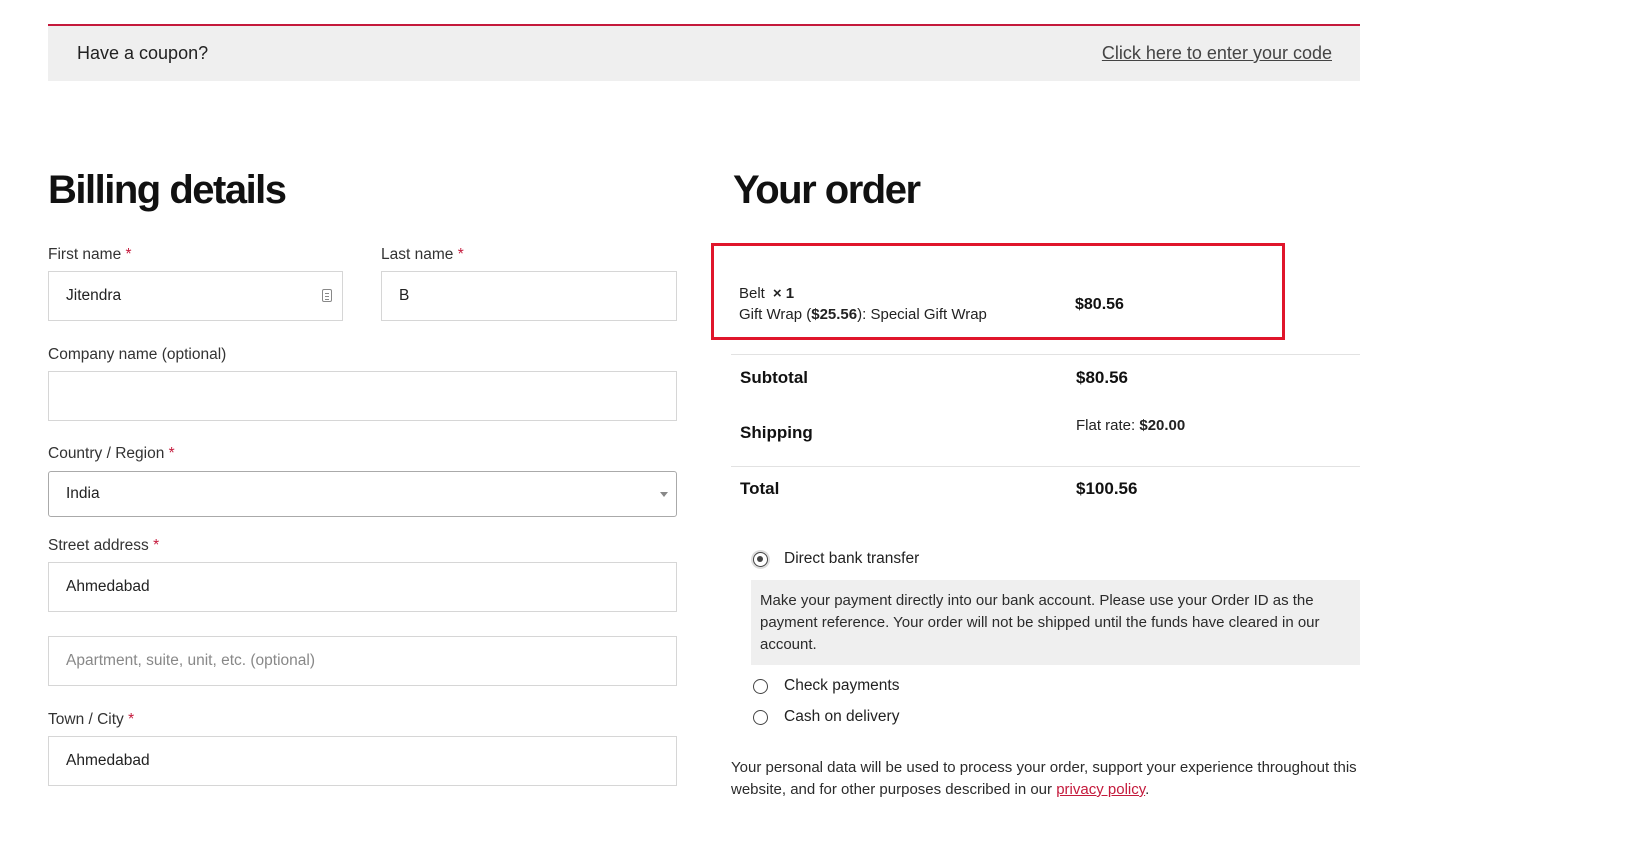 Image resolution: width=1636 pixels, height=864 pixels. I want to click on shipping-value: Flat rate: $20.00, so click(1131, 425).